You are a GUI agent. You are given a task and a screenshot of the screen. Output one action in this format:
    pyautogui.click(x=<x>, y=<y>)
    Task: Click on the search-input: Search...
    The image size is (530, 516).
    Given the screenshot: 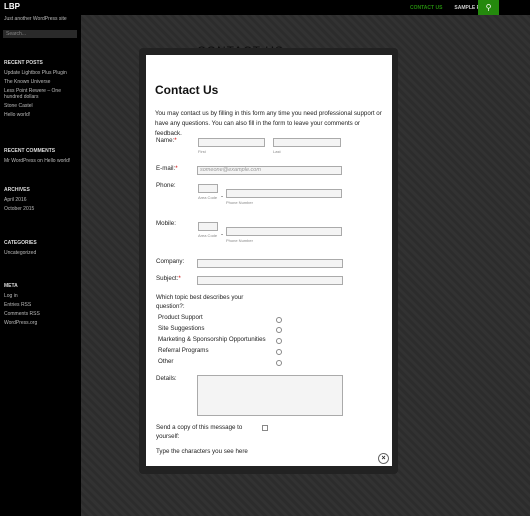 What is the action you would take?
    pyautogui.click(x=40, y=34)
    